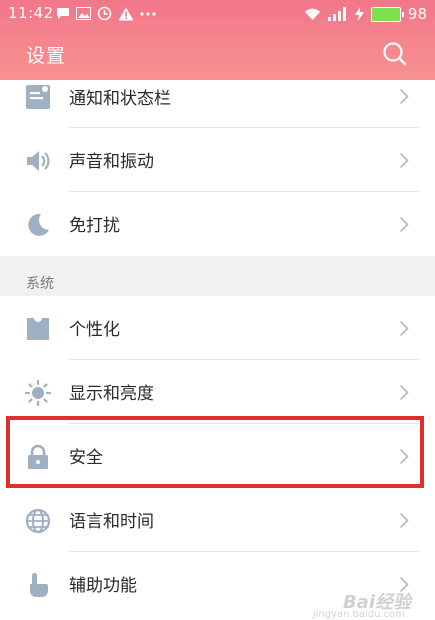 This screenshot has width=435, height=620. I want to click on status-right-icons: 98, so click(365, 14).